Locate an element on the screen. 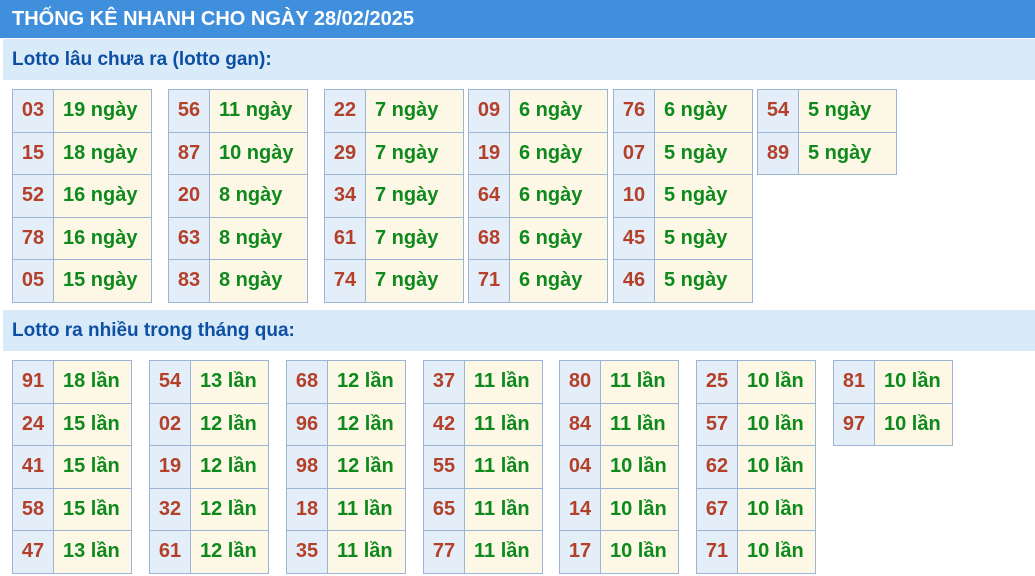  table-row: 74 7 ngày is located at coordinates (394, 281).